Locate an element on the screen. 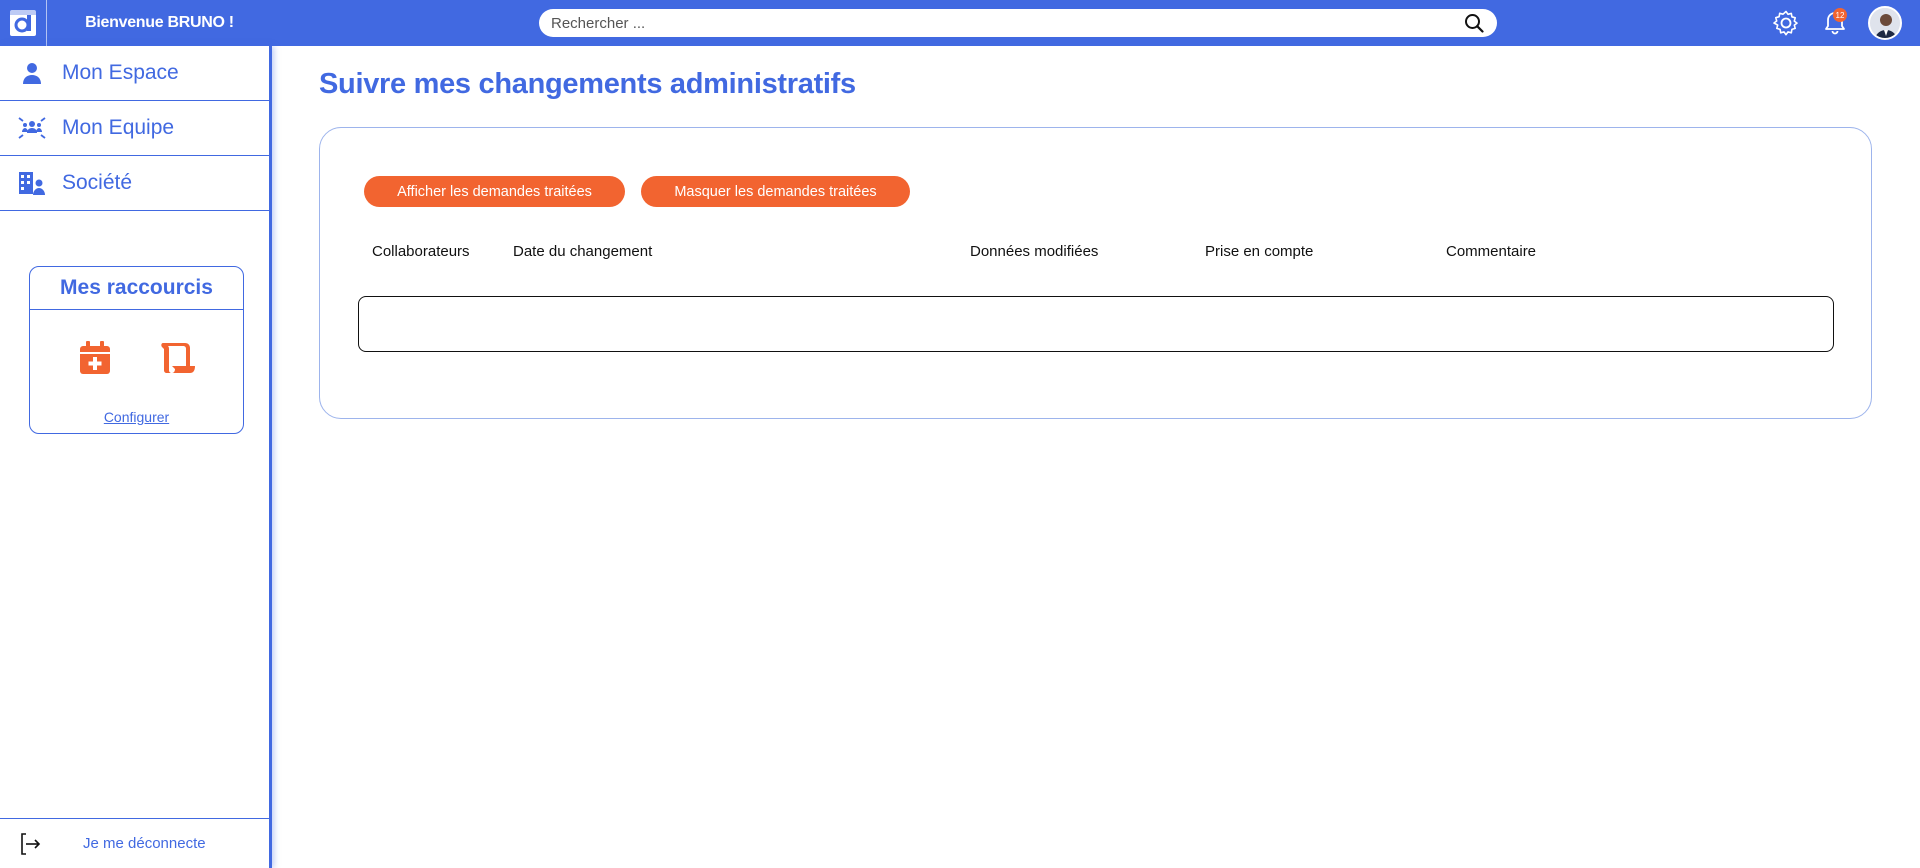 The image size is (1920, 868). search-bar is located at coordinates (1018, 23).